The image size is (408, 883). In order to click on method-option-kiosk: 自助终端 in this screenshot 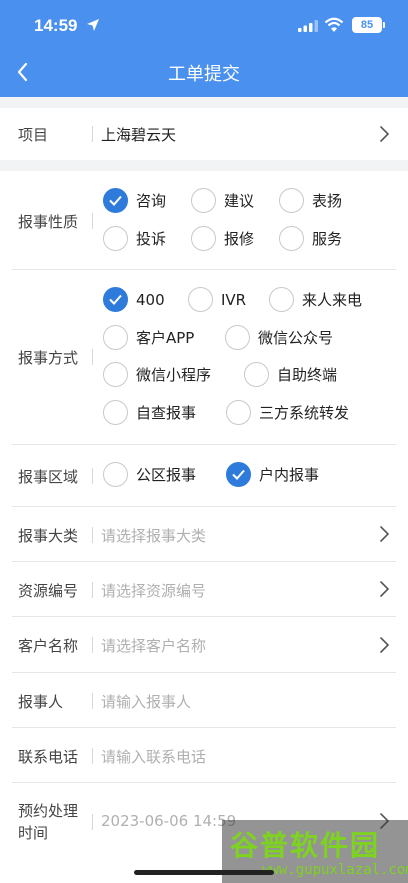, I will do `click(290, 374)`.